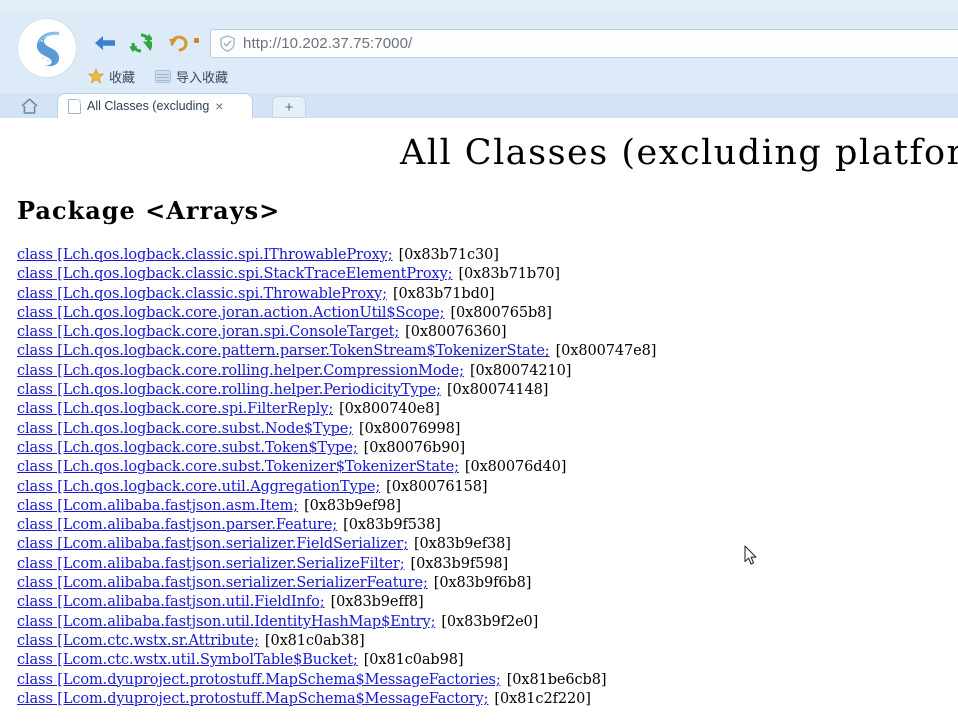 Image resolution: width=958 pixels, height=728 pixels. I want to click on bookmark-favorites: 收藏, so click(111, 76).